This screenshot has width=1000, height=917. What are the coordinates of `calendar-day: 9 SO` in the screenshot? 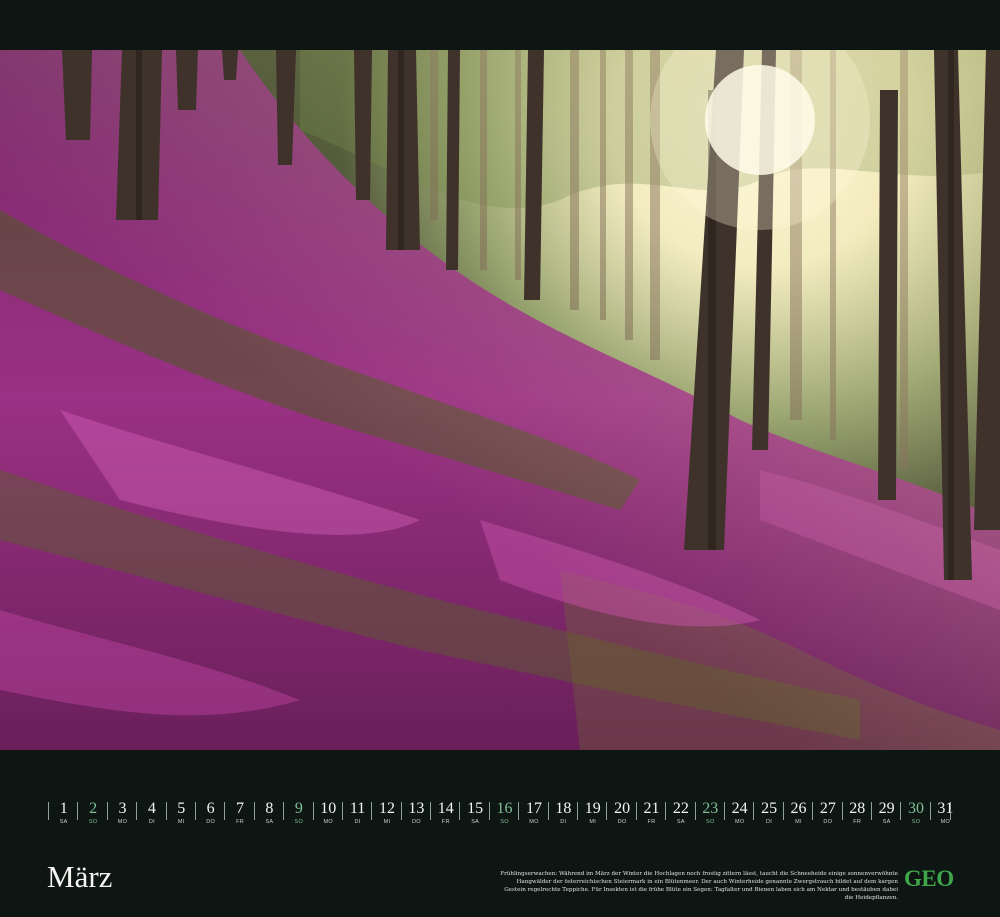 It's located at (297, 815).